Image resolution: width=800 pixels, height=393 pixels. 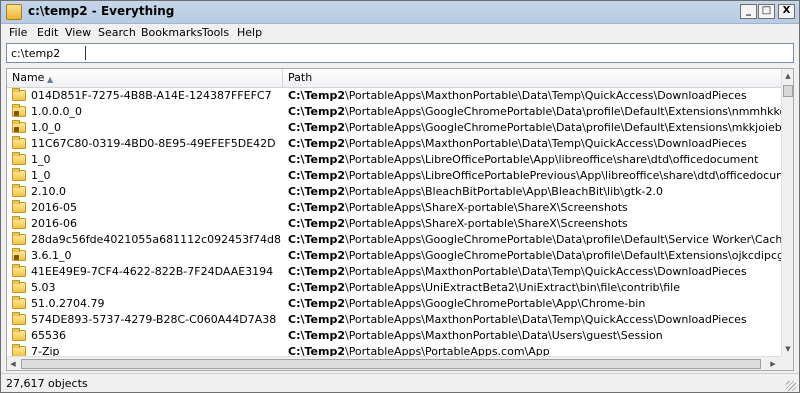 What do you see at coordinates (145, 78) in the screenshot?
I see `column-header-name: Name ▲` at bounding box center [145, 78].